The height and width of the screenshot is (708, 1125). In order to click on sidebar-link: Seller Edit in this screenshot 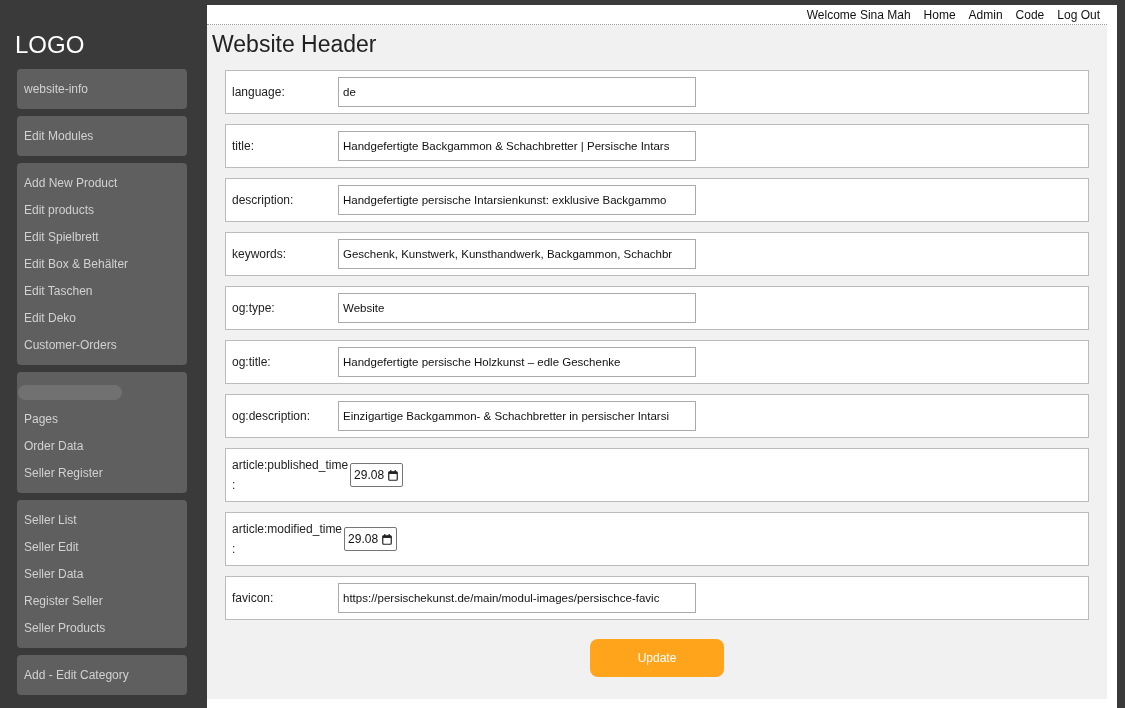, I will do `click(51, 547)`.